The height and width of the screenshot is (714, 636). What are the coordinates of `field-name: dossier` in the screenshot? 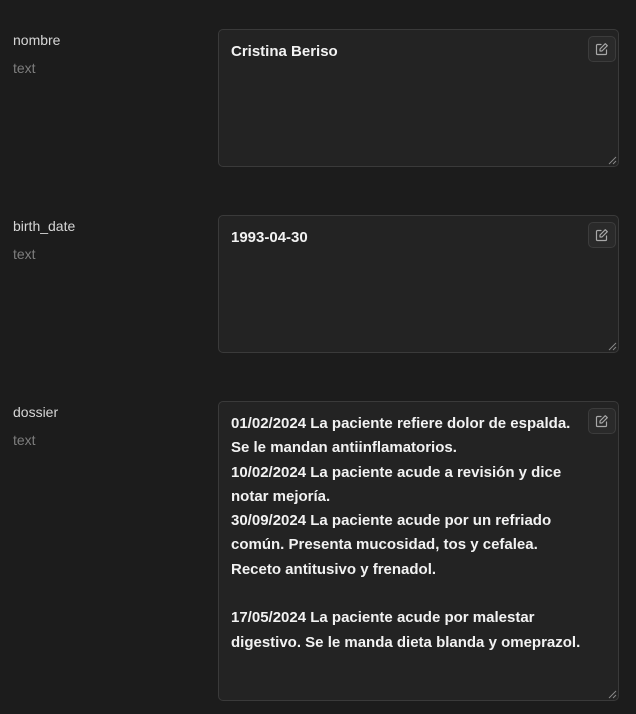 It's located at (36, 412).